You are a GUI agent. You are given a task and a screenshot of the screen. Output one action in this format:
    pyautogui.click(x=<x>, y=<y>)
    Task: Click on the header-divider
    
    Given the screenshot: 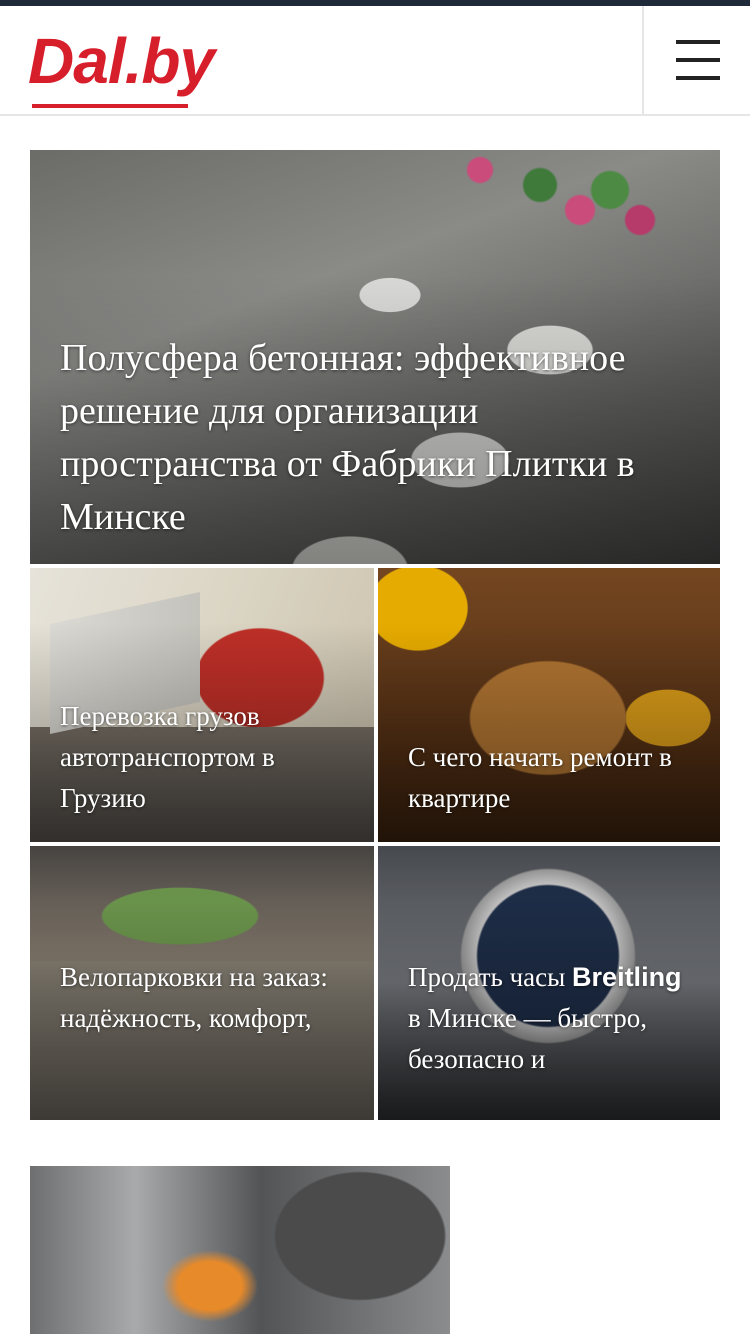 What is the action you would take?
    pyautogui.click(x=643, y=60)
    